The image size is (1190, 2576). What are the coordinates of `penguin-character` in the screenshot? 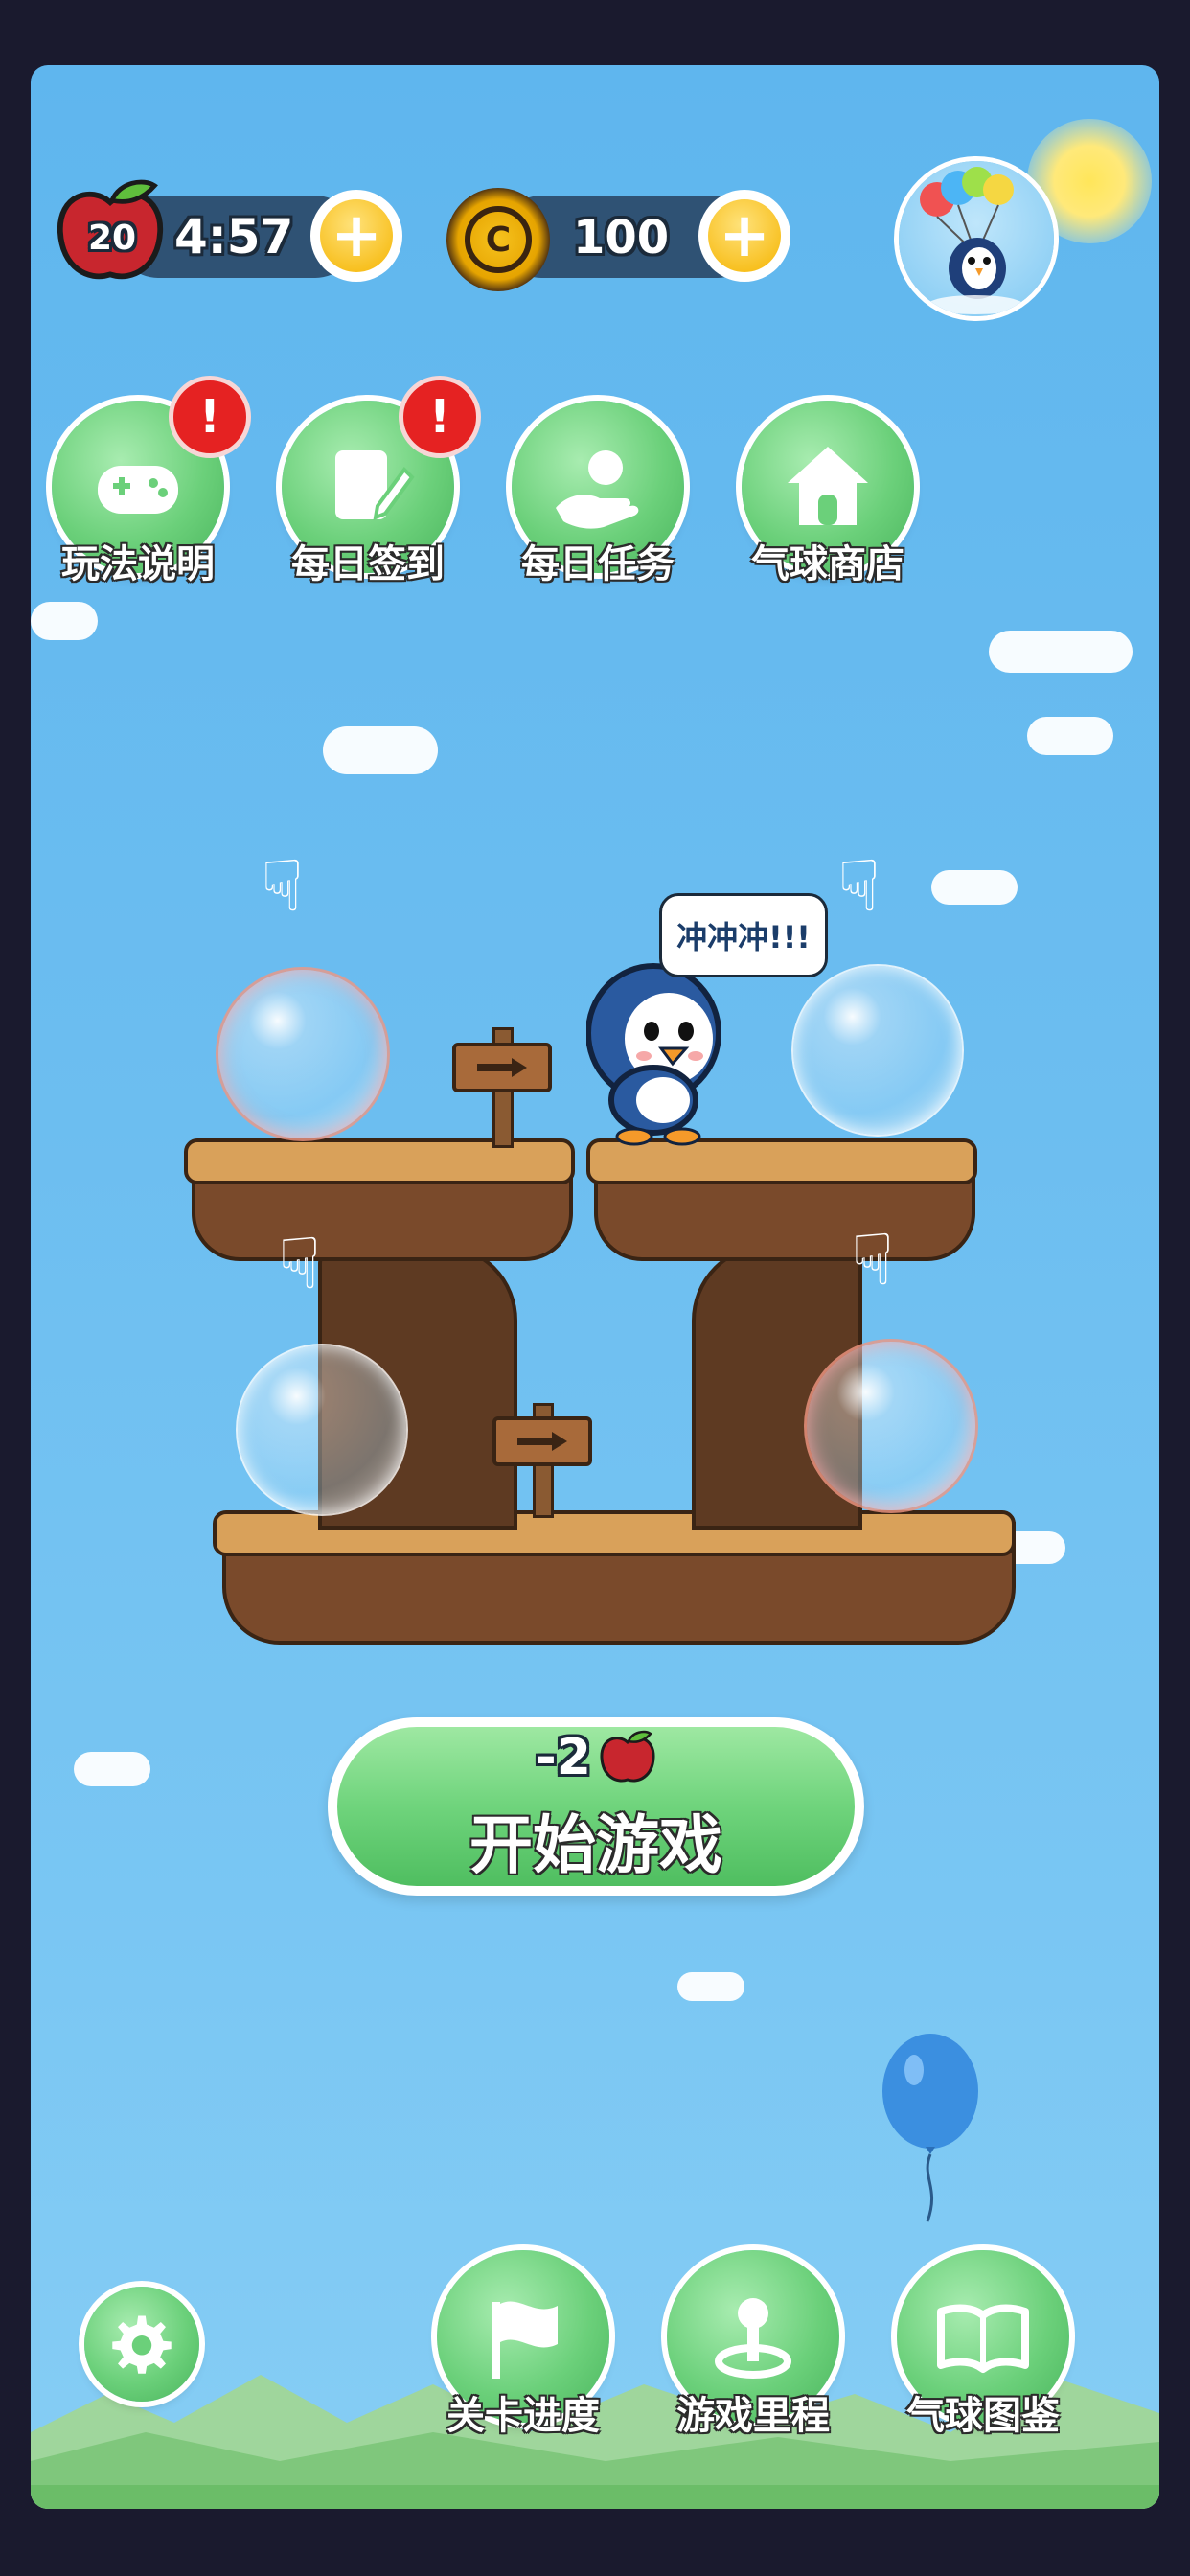 It's located at (663, 1052).